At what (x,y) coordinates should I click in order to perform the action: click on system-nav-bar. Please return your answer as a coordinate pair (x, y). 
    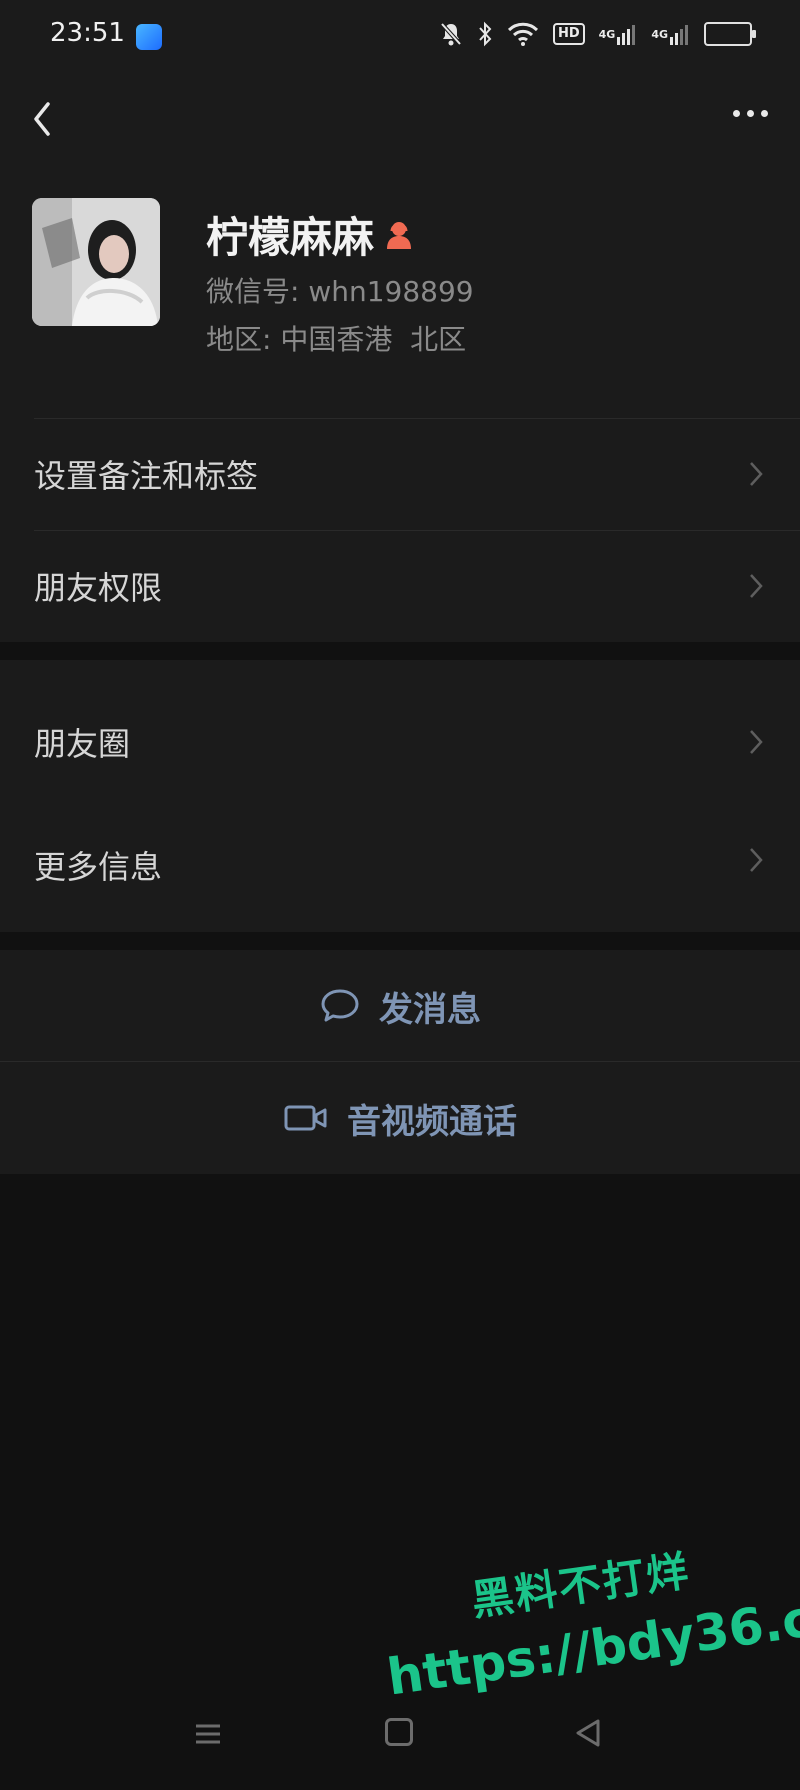
    Looking at the image, I should click on (400, 1742).